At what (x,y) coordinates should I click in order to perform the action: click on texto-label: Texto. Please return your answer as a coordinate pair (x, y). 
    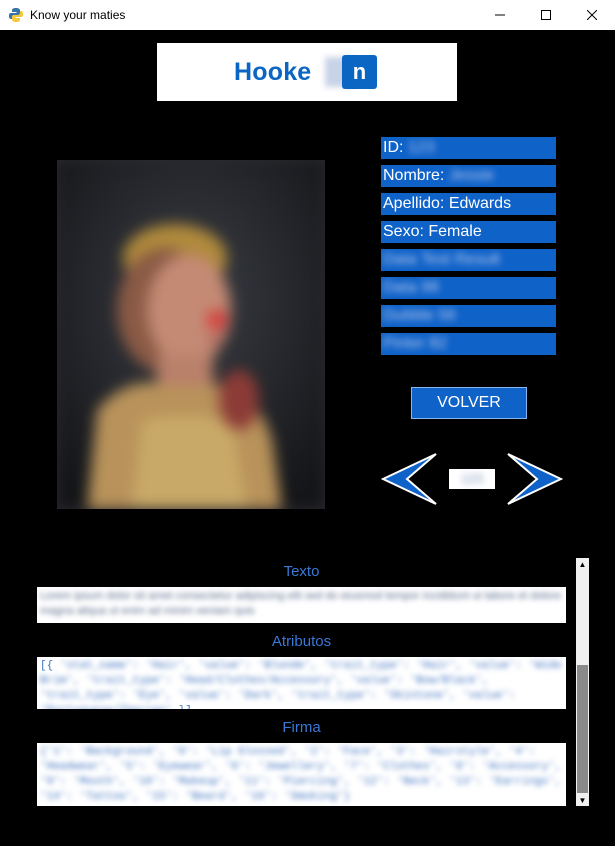
    Looking at the image, I should click on (301, 571).